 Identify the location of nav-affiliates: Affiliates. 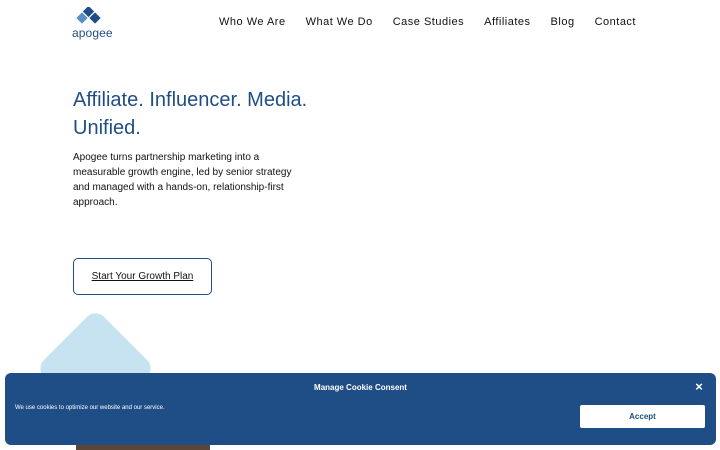
(507, 22).